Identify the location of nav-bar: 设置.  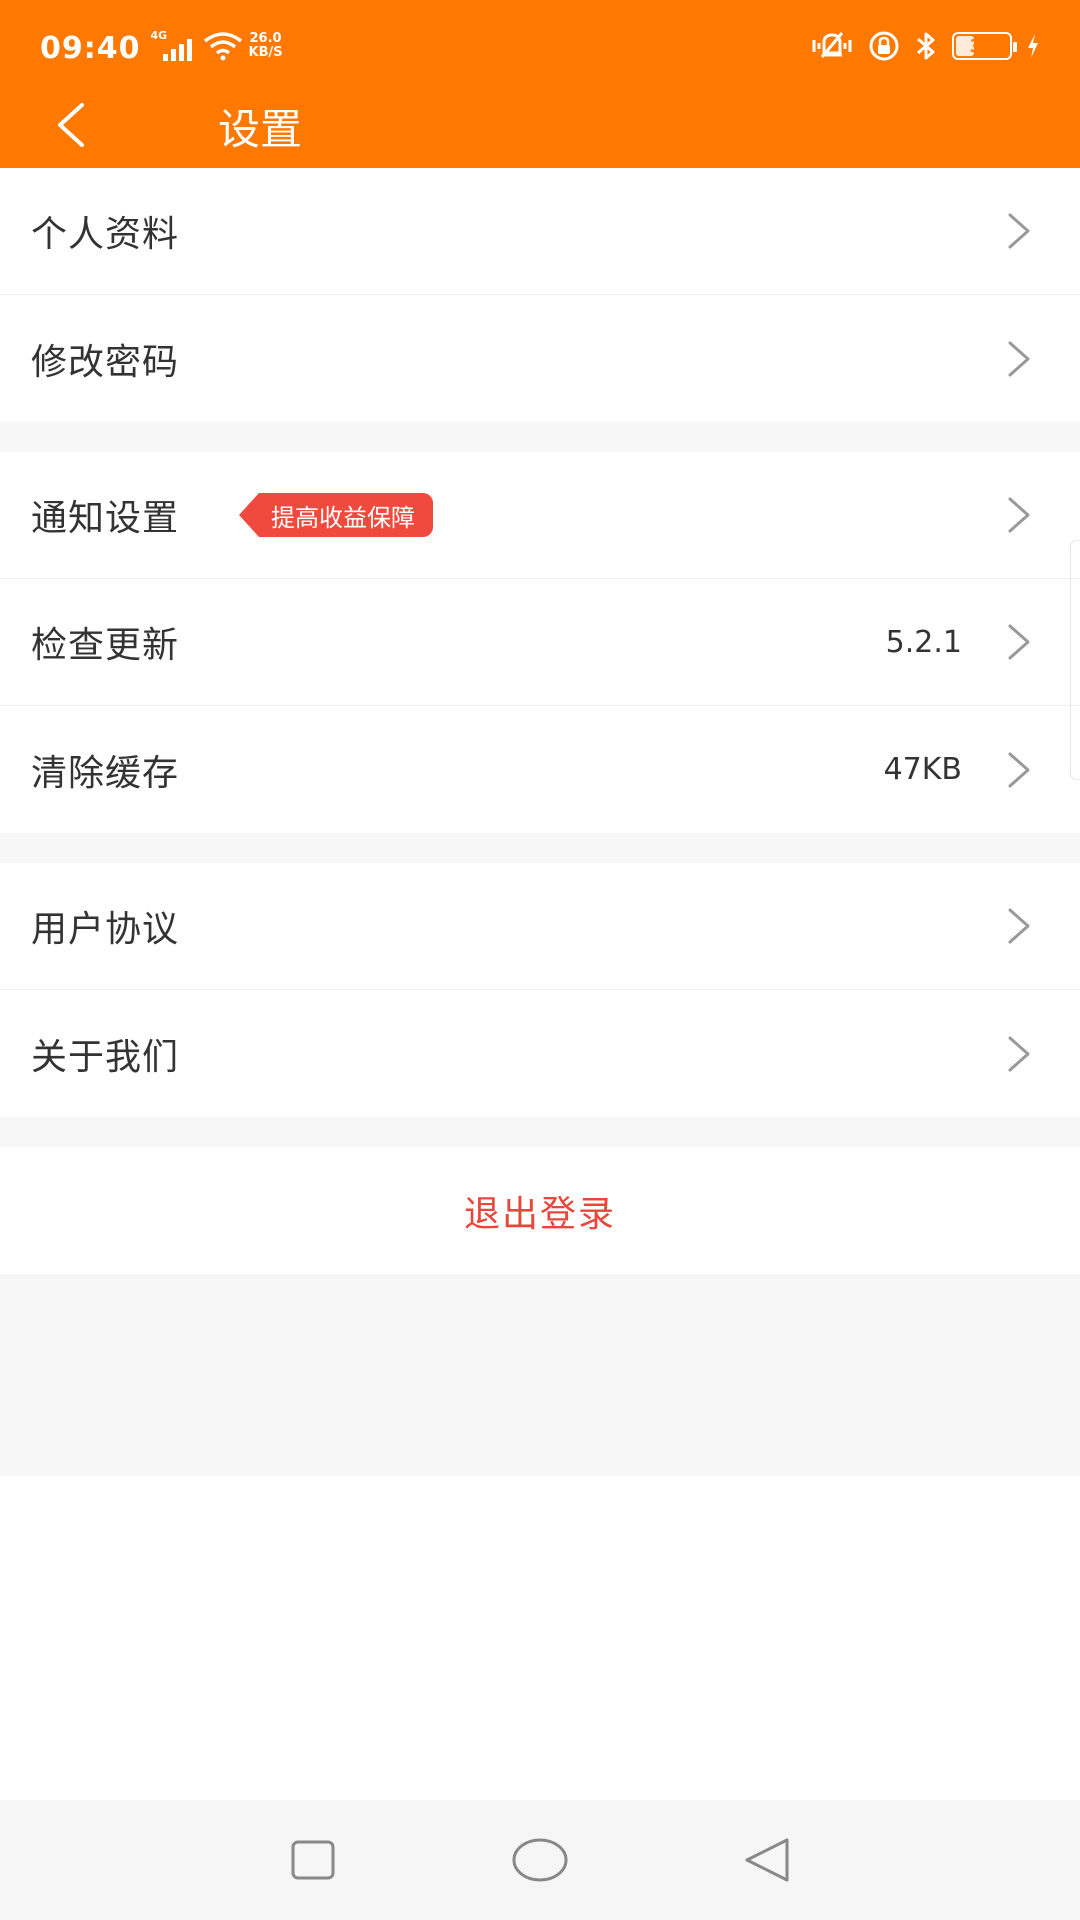
(540, 125).